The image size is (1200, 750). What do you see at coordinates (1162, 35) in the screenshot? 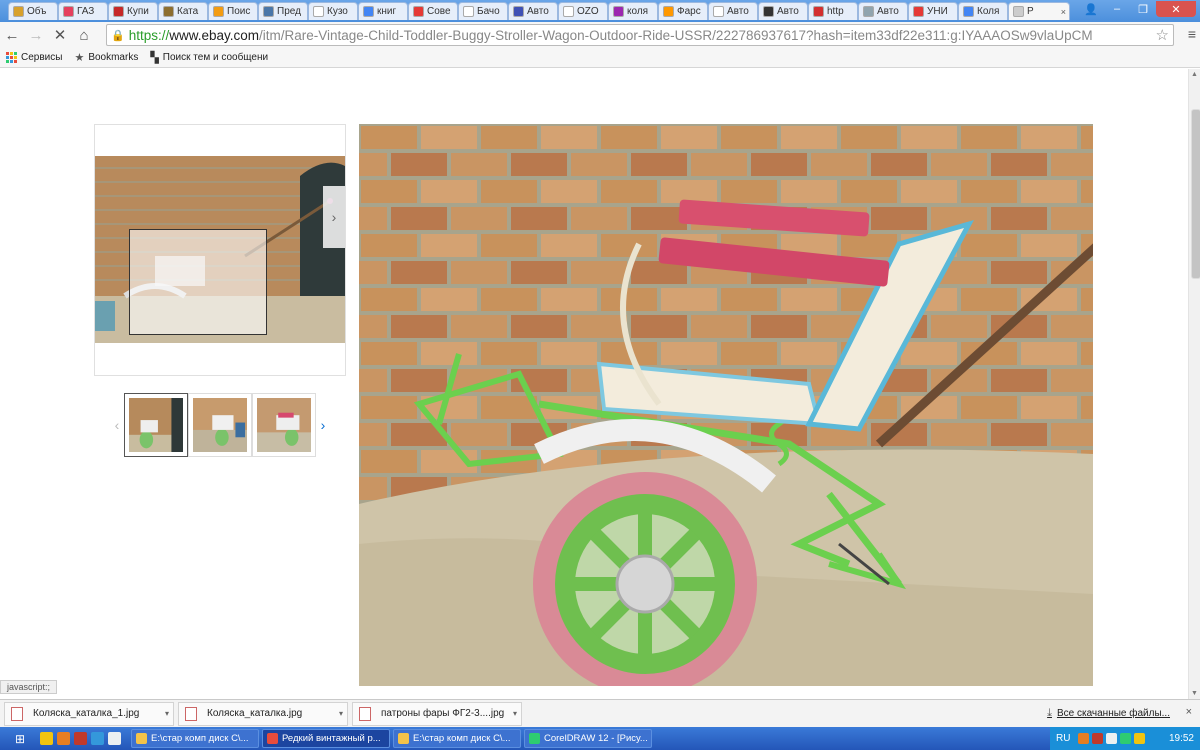
I see `bookmark-star-icon: ☆` at bounding box center [1162, 35].